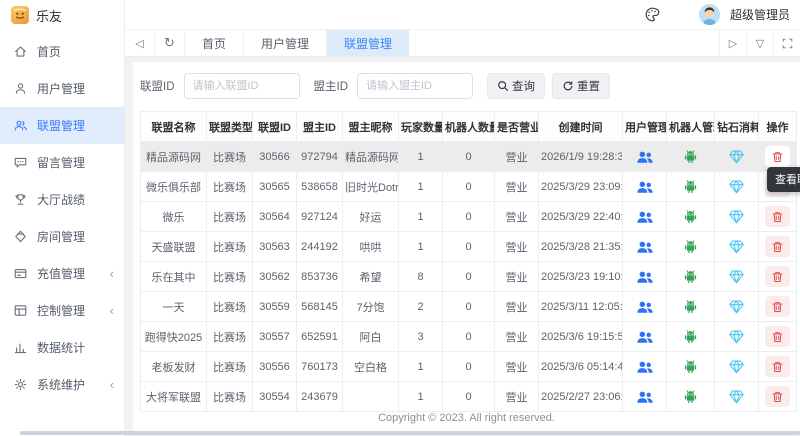  I want to click on cell-created: 2025/3/6 05:14:40, so click(580, 366).